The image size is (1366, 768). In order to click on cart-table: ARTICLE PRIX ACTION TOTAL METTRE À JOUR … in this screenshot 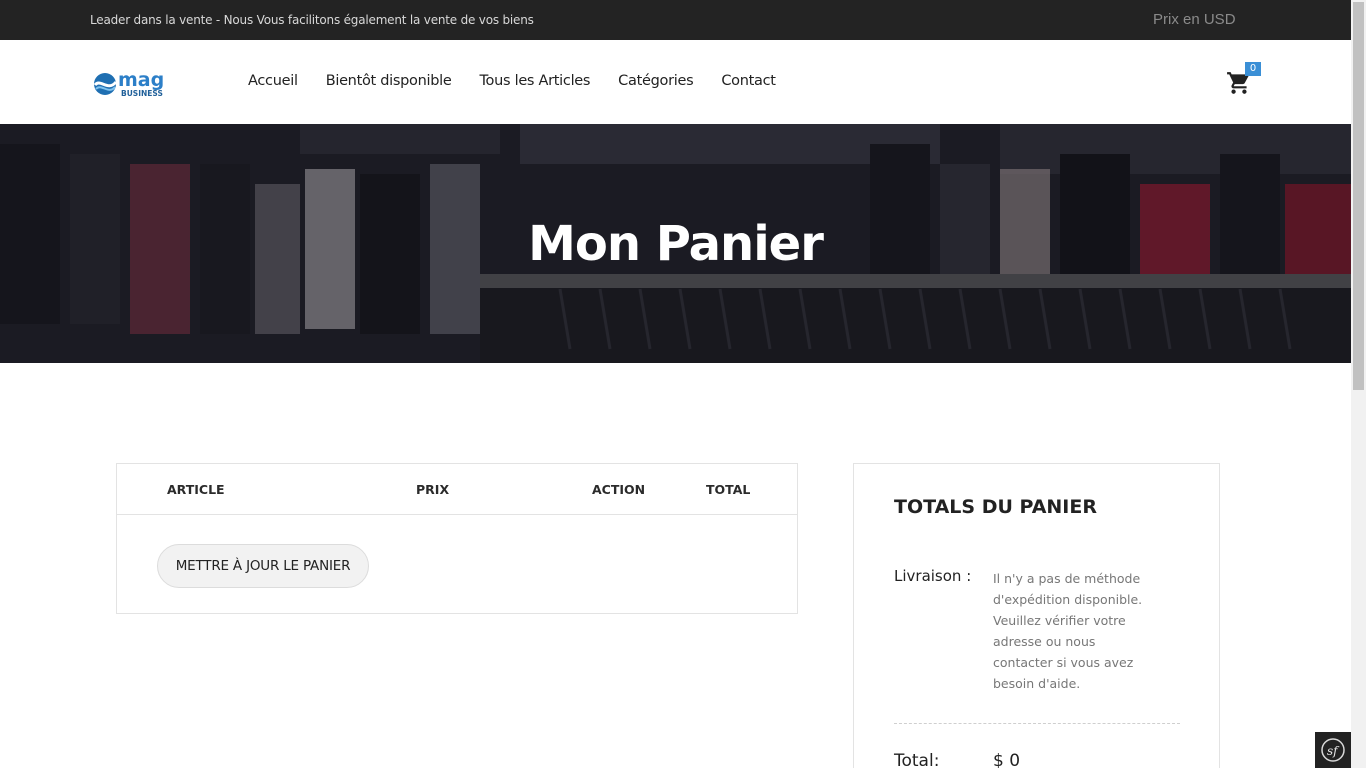, I will do `click(457, 538)`.